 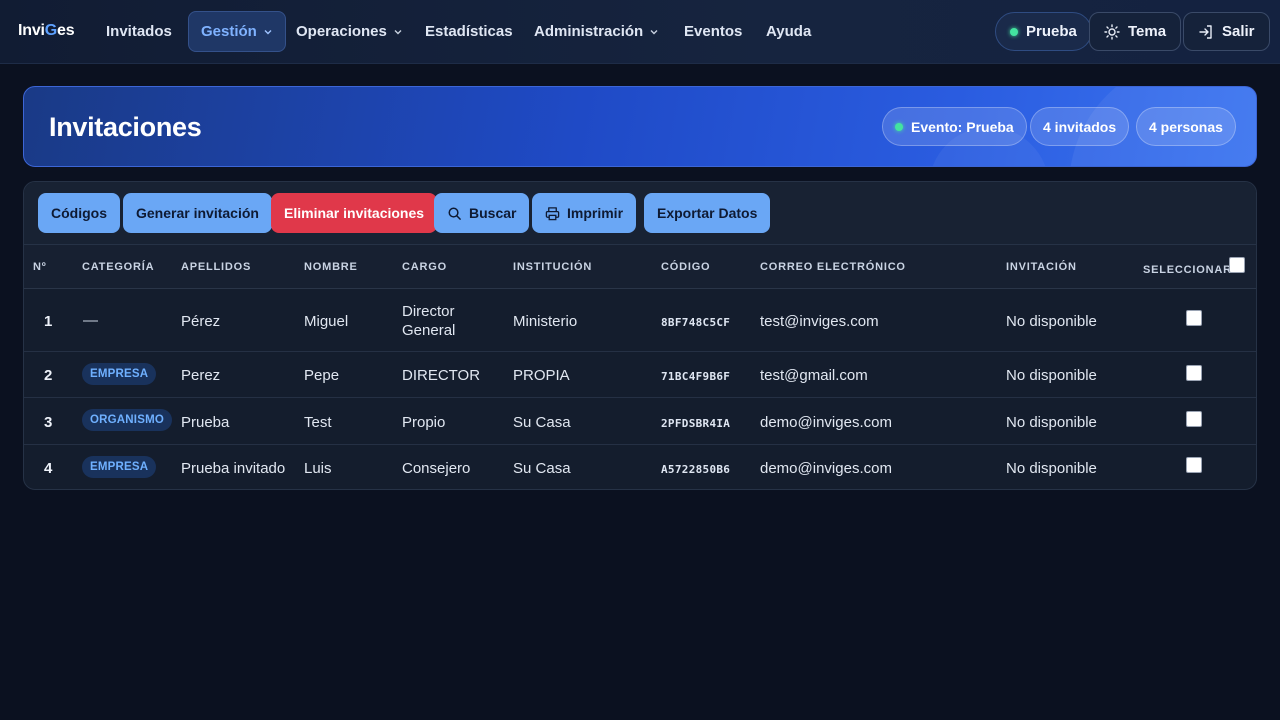 I want to click on row-name: Pepe, so click(x=322, y=375).